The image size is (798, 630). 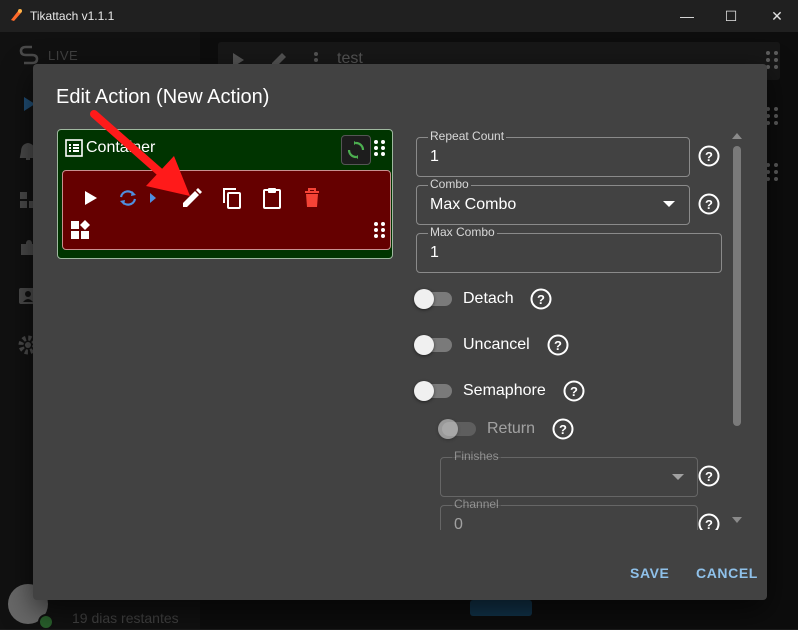 I want to click on sync-icon, so click(x=356, y=150).